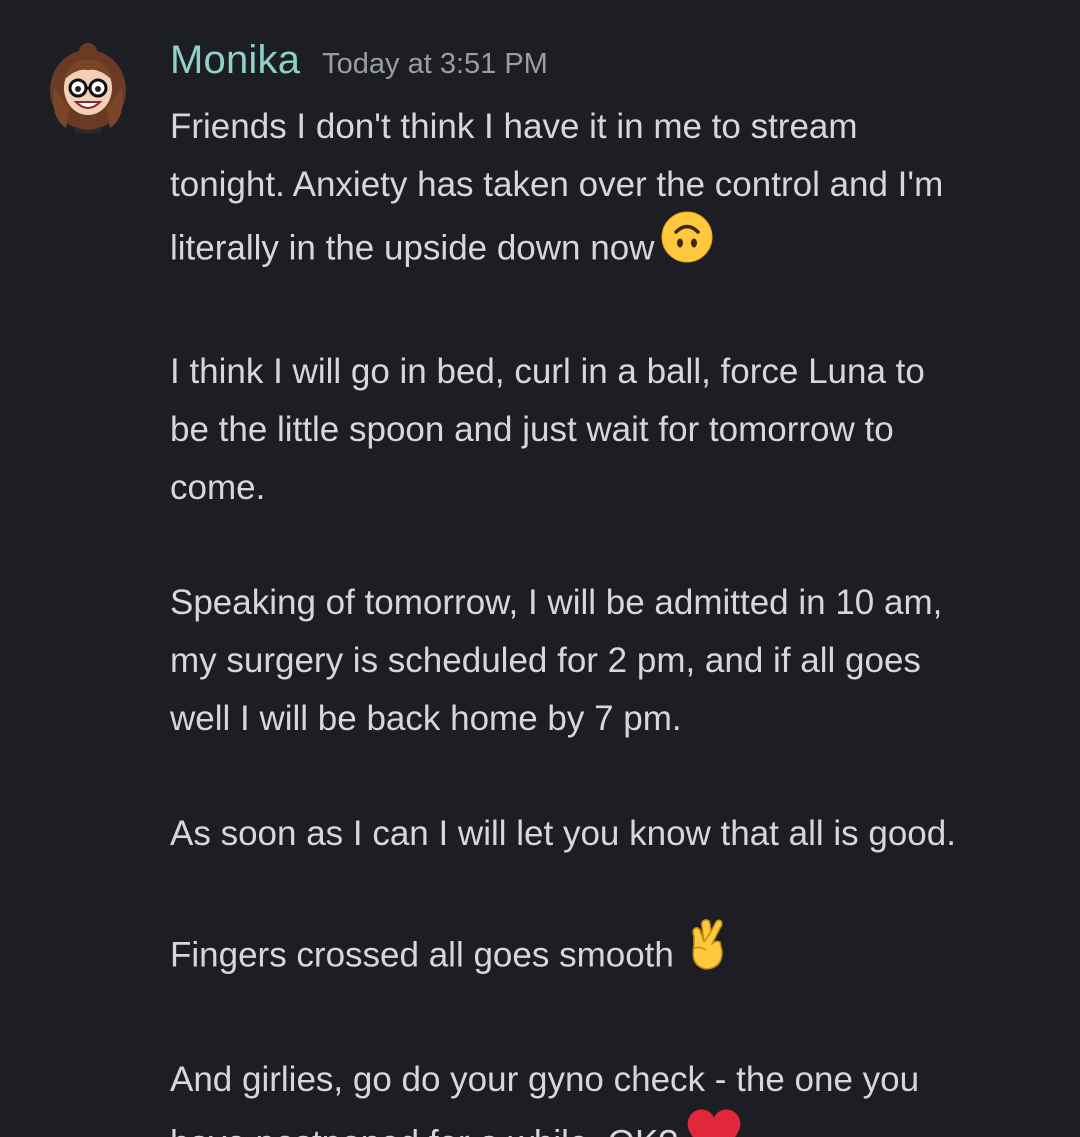 The height and width of the screenshot is (1137, 1080). What do you see at coordinates (714, 1121) in the screenshot?
I see `red-heart-icon` at bounding box center [714, 1121].